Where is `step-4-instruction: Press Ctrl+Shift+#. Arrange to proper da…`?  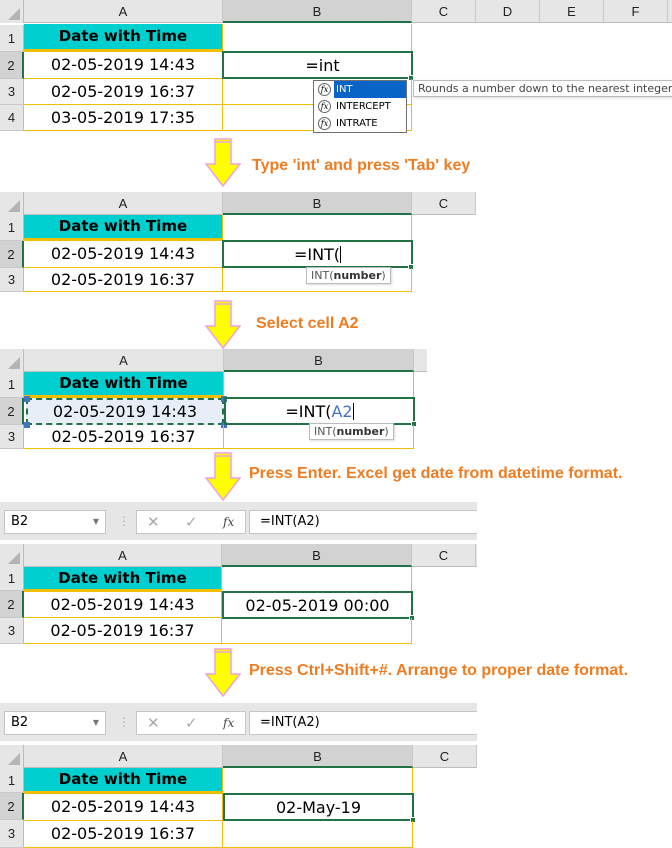
step-4-instruction: Press Ctrl+Shift+#. Arrange to proper da… is located at coordinates (439, 670).